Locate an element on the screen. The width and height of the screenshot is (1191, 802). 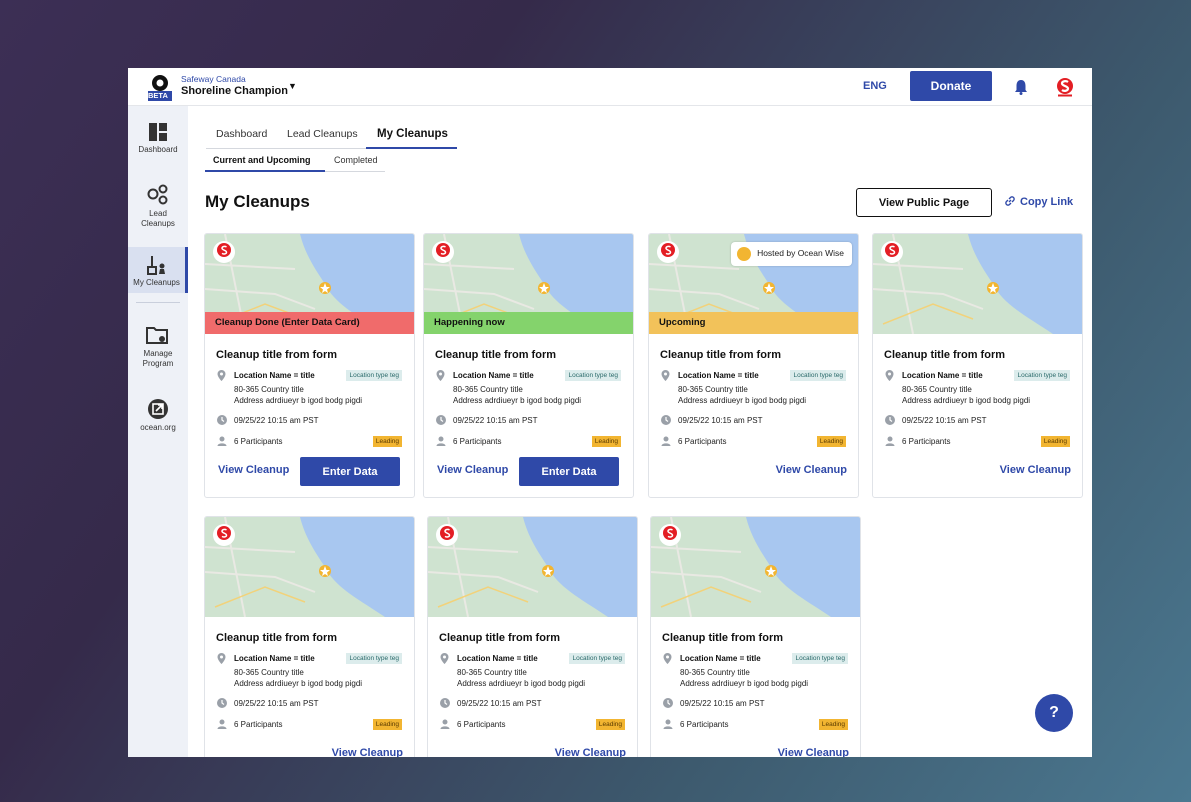
status-banner: Happening now is located at coordinates (528, 323).